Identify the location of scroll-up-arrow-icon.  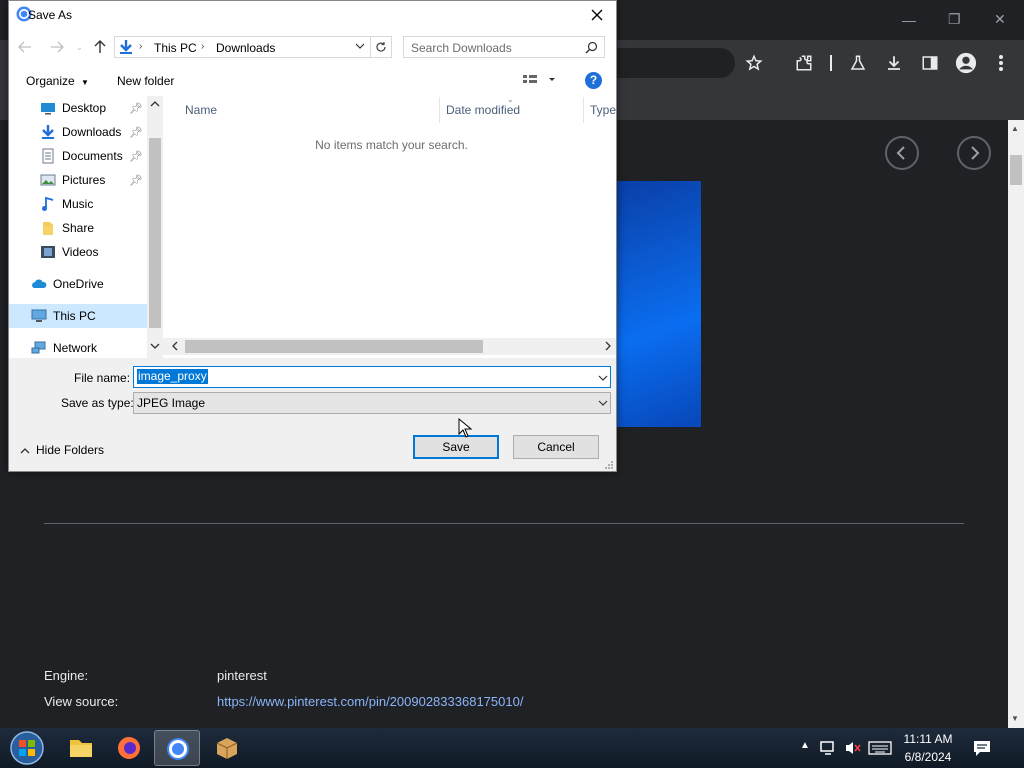
(155, 104).